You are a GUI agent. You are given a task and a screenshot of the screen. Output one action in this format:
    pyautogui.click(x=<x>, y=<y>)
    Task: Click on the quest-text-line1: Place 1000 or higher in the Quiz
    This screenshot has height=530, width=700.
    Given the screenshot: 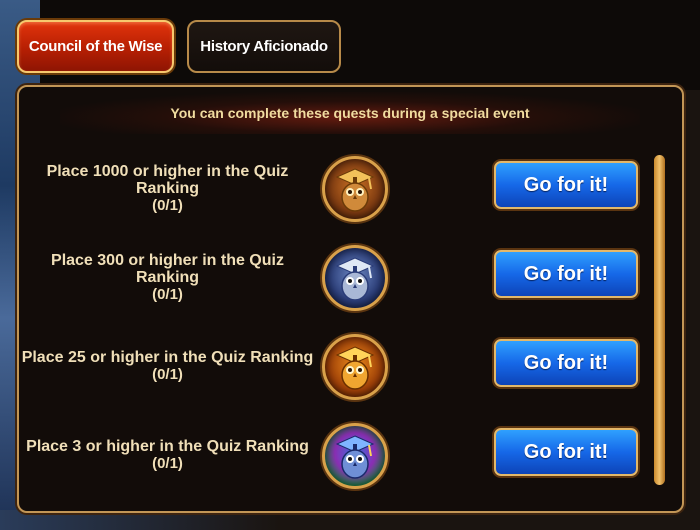 What is the action you would take?
    pyautogui.click(x=167, y=171)
    